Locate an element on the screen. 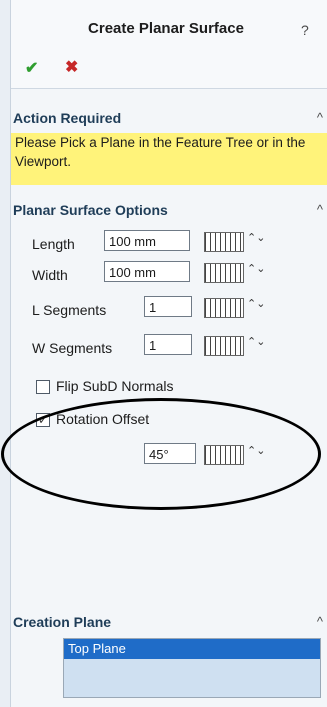  l-segments-spinner: ⌃⌄ is located at coordinates (256, 309).